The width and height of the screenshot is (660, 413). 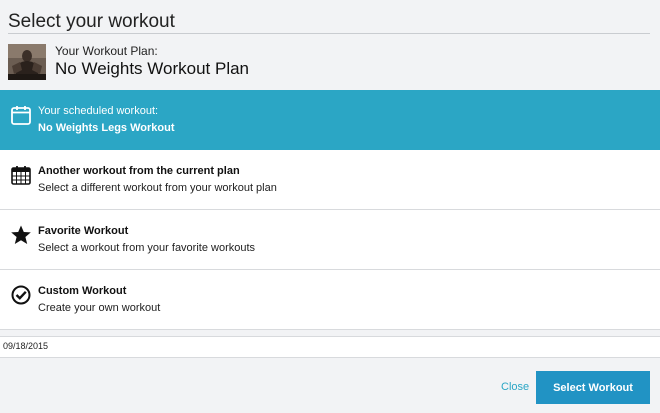 I want to click on check-circle-icon, so click(x=21, y=295).